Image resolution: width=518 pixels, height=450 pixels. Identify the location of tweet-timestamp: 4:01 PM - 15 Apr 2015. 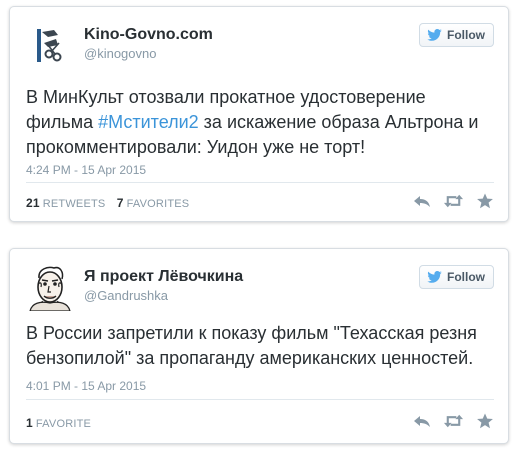
(86, 386).